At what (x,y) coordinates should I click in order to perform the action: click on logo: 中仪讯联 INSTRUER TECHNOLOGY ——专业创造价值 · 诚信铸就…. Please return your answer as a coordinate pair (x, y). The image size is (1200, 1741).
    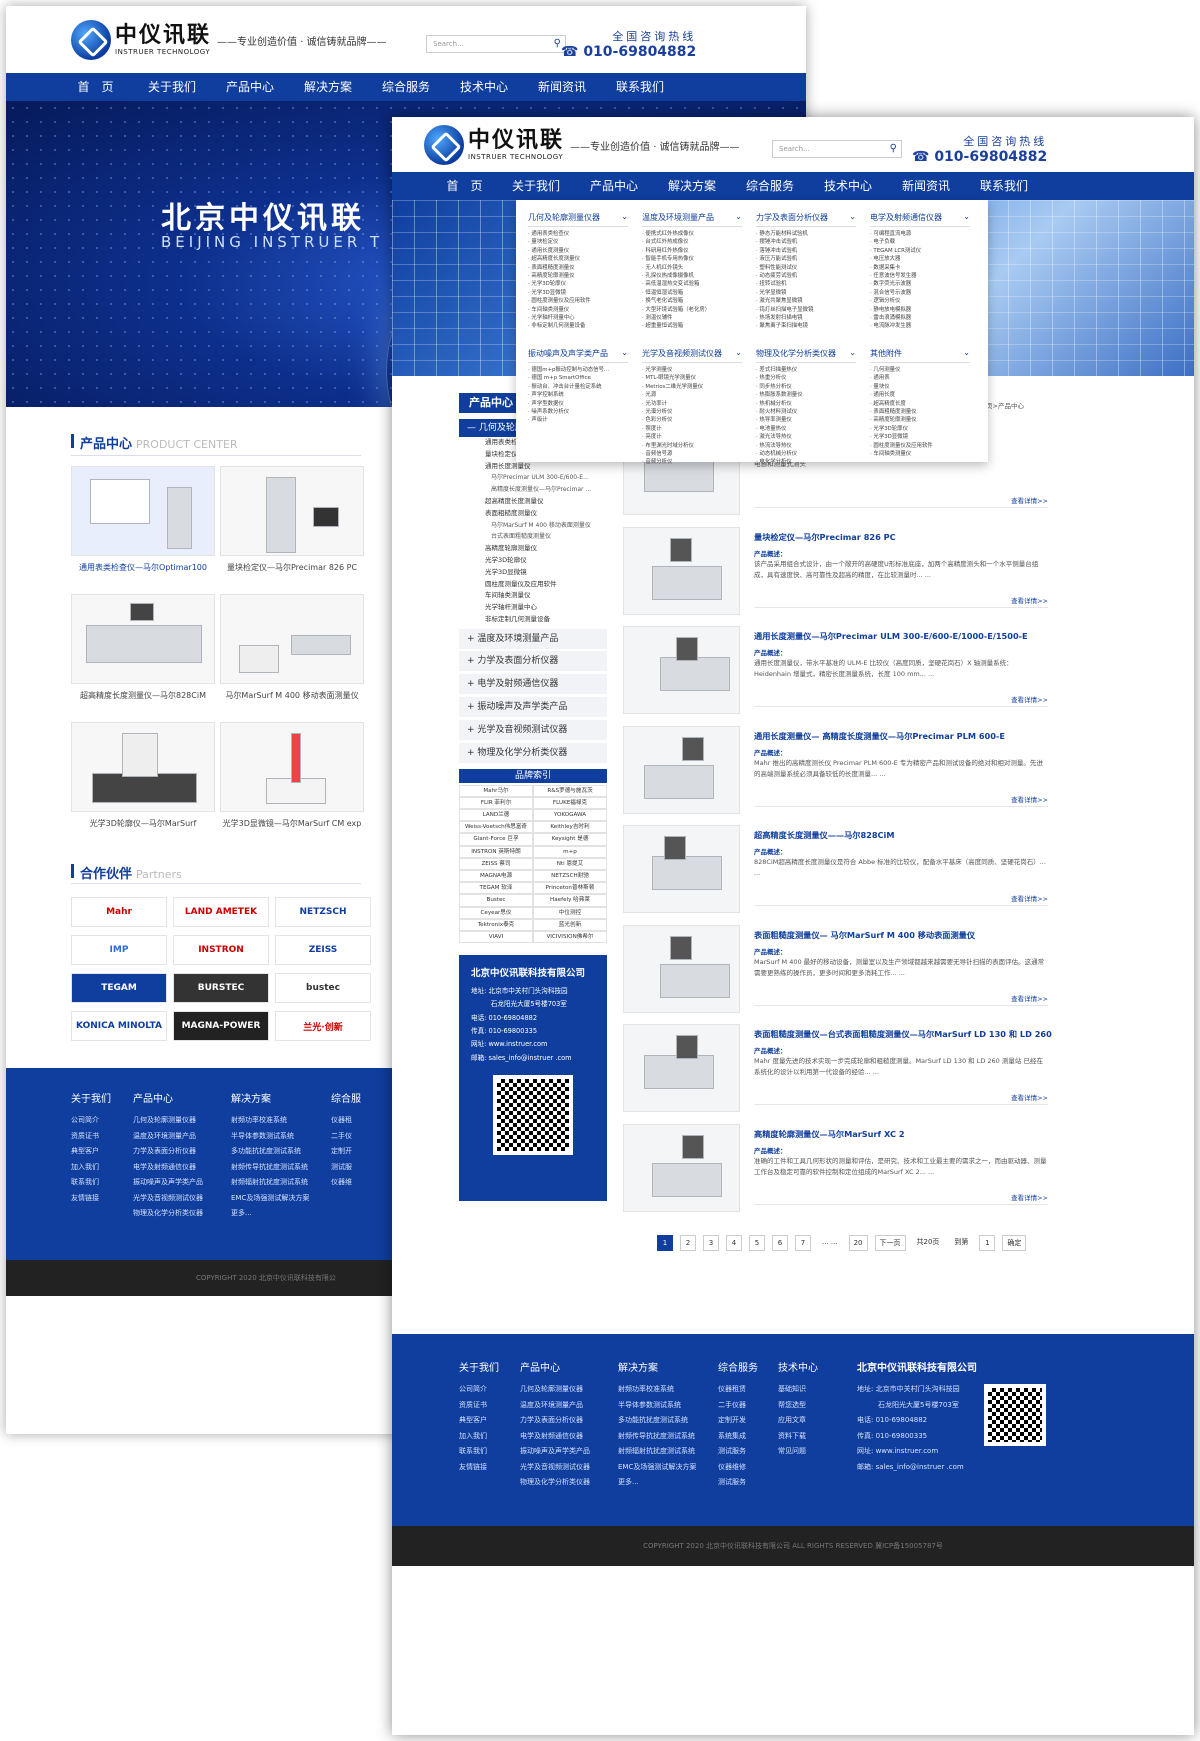
    Looking at the image, I should click on (582, 145).